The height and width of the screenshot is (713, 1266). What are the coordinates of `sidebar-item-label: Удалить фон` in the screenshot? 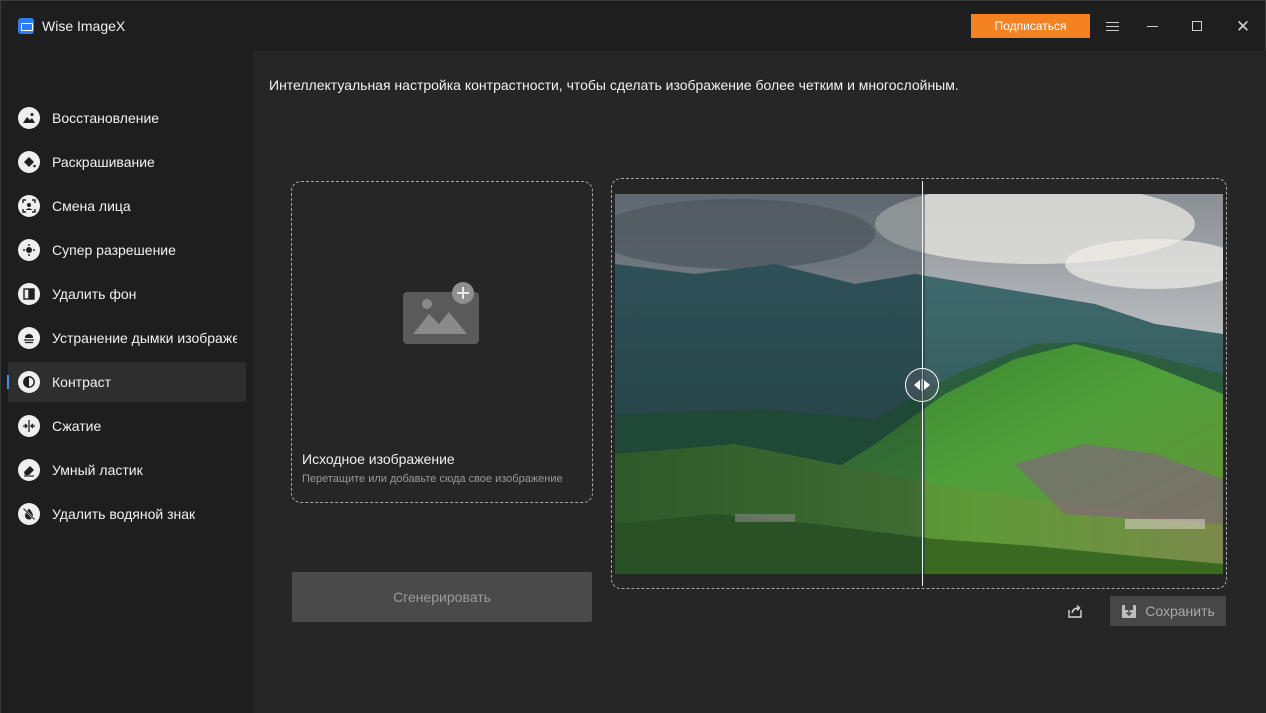 It's located at (94, 294).